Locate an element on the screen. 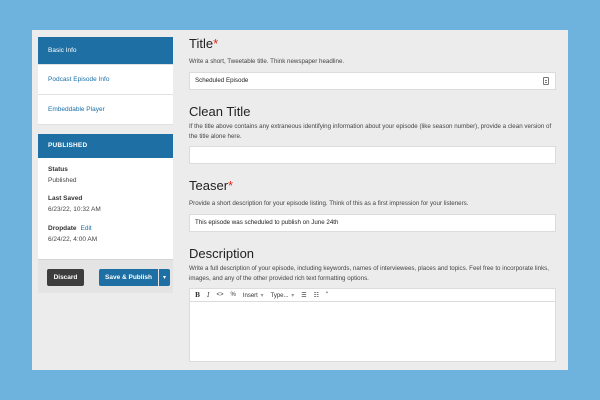  dropdate-edit-link: Edit is located at coordinates (86, 228).